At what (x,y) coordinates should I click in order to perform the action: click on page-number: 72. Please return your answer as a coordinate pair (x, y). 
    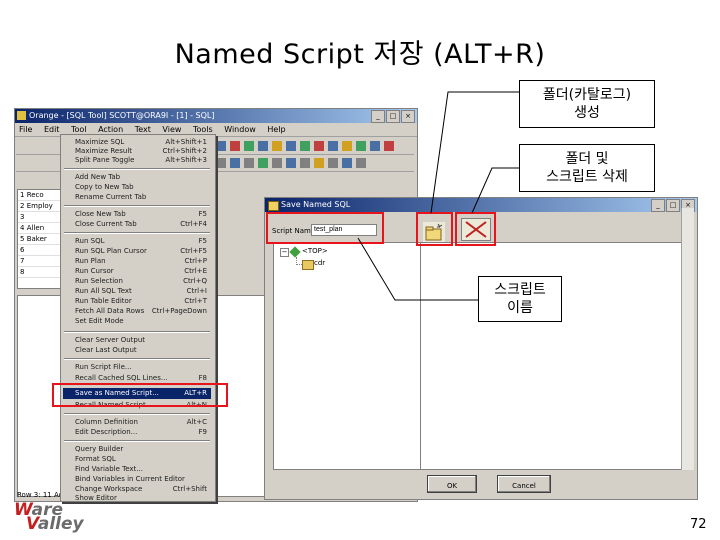
    Looking at the image, I should click on (698, 524).